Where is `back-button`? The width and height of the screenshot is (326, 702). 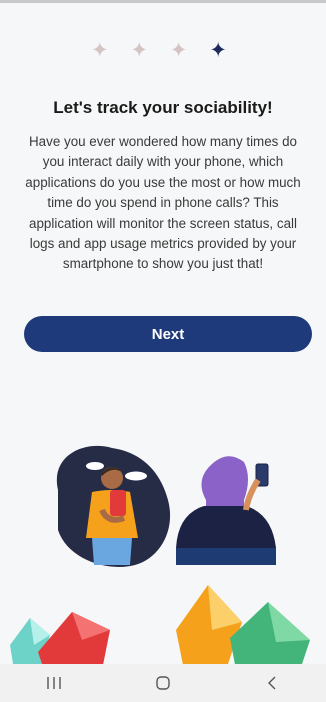
back-button is located at coordinates (272, 683).